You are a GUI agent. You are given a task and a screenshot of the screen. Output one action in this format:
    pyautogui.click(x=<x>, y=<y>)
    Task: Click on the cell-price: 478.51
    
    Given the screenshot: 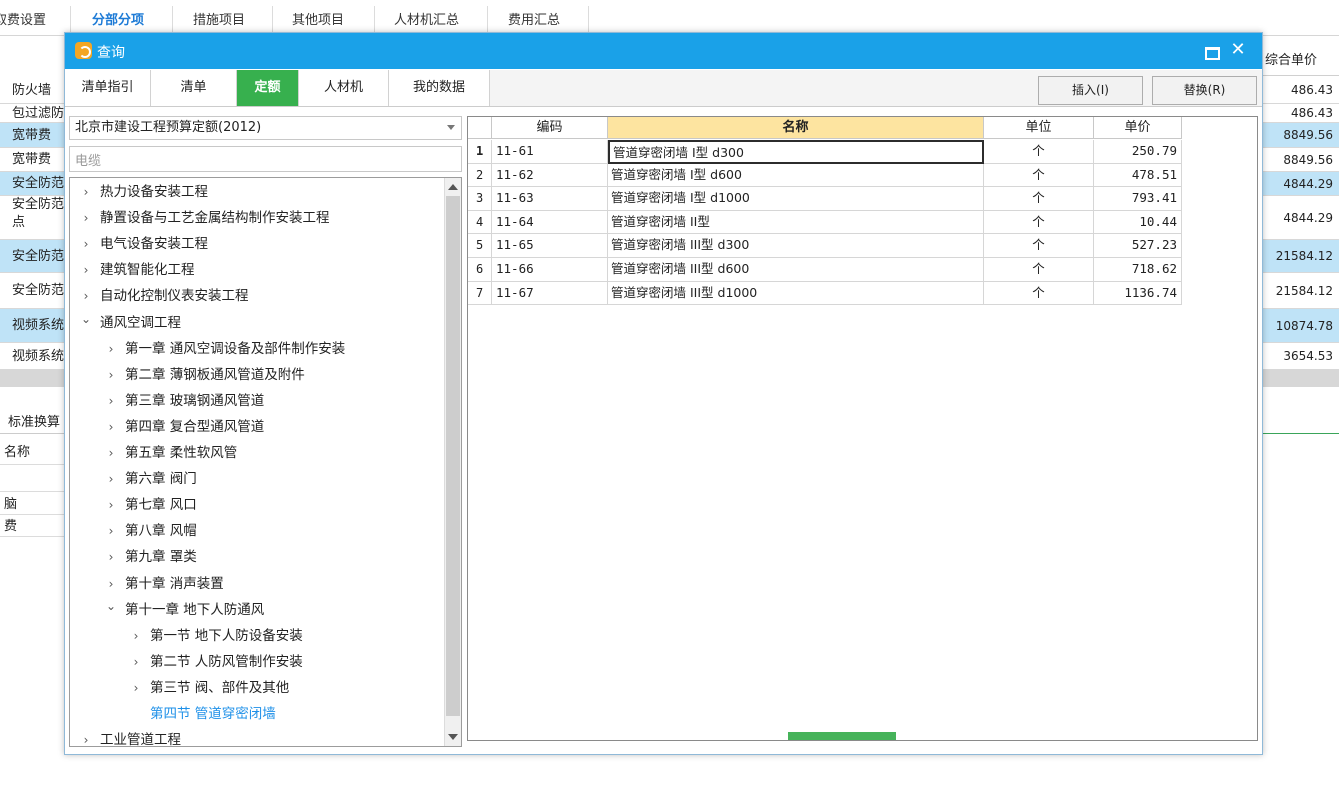 What is the action you would take?
    pyautogui.click(x=1138, y=175)
    